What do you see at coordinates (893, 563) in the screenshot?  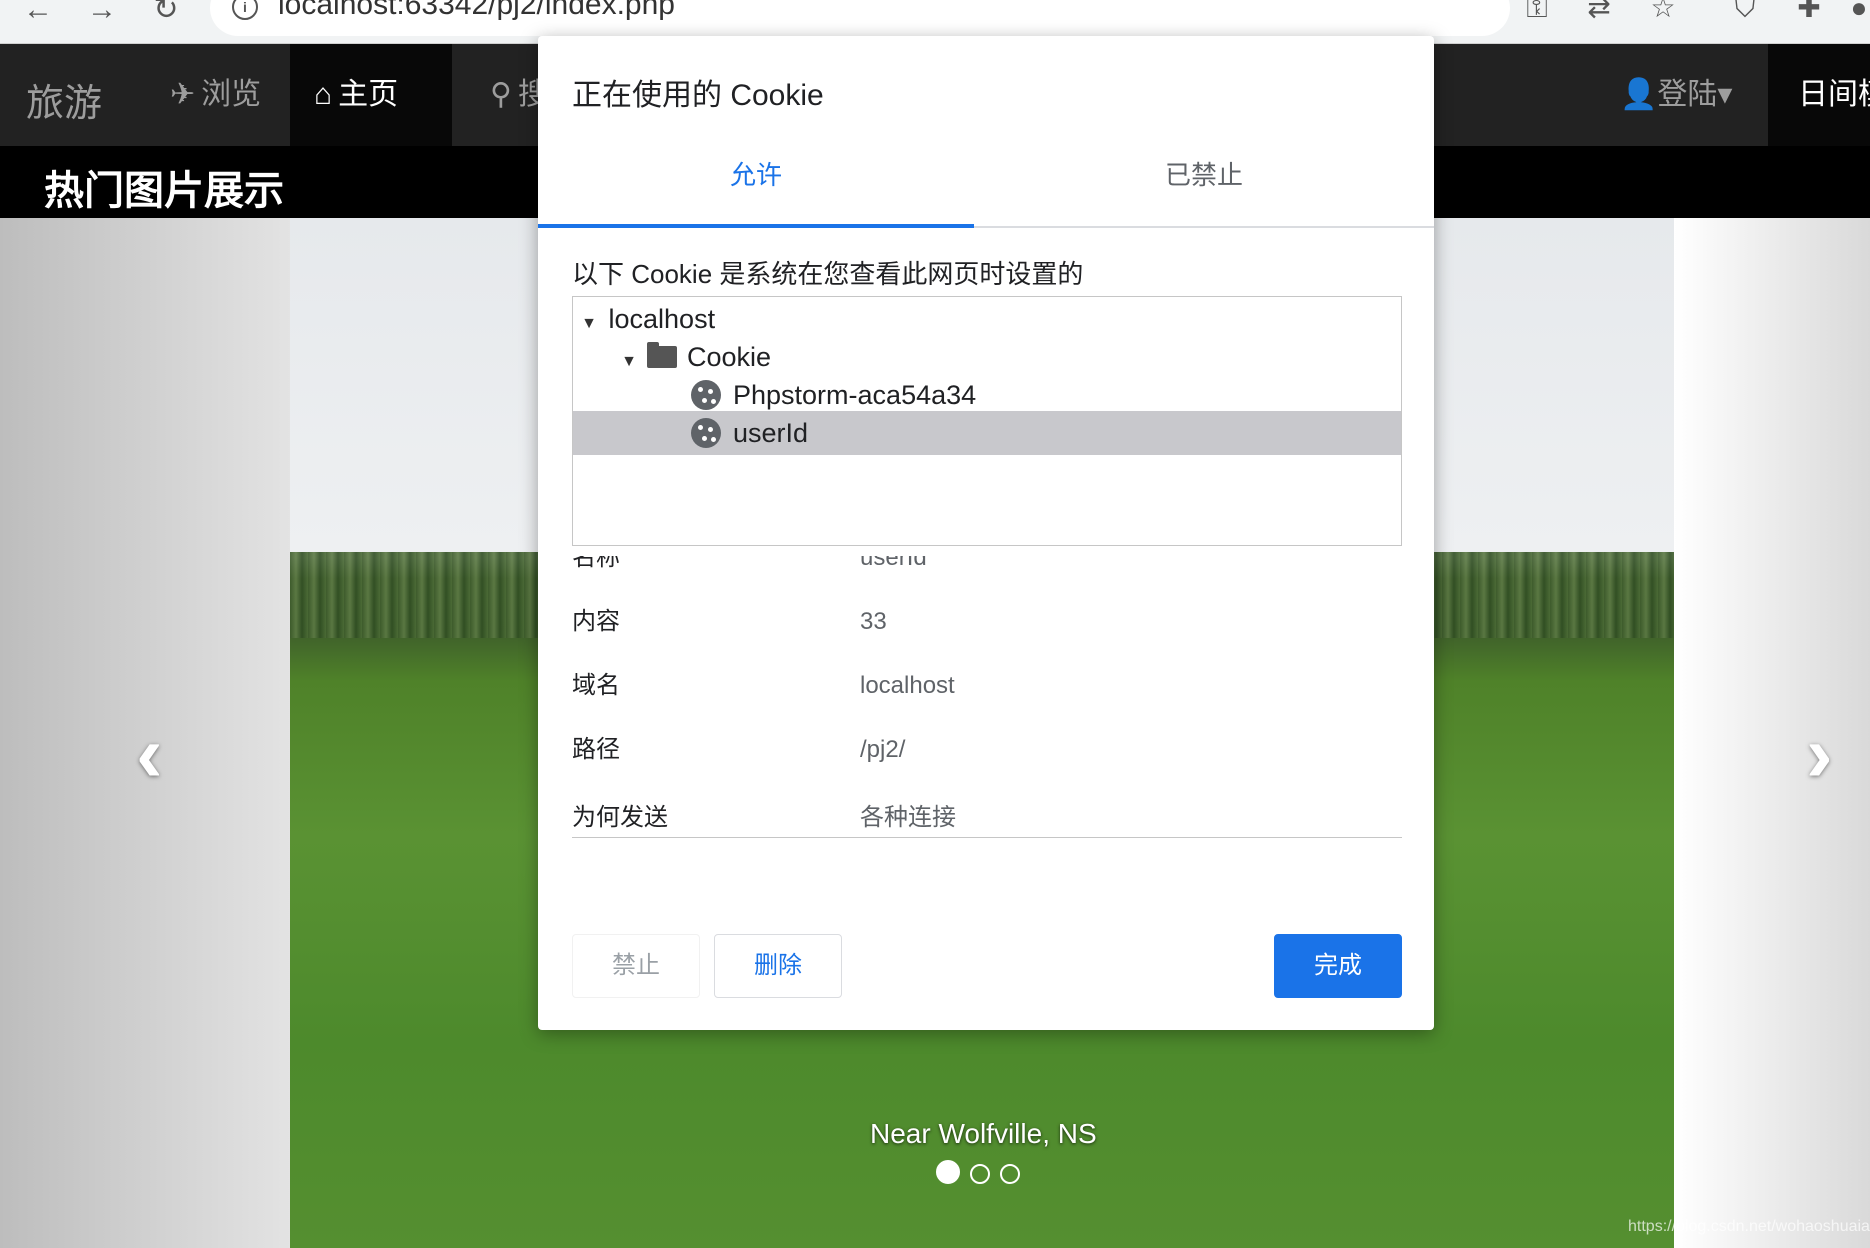 I see `detail-value: userId` at bounding box center [893, 563].